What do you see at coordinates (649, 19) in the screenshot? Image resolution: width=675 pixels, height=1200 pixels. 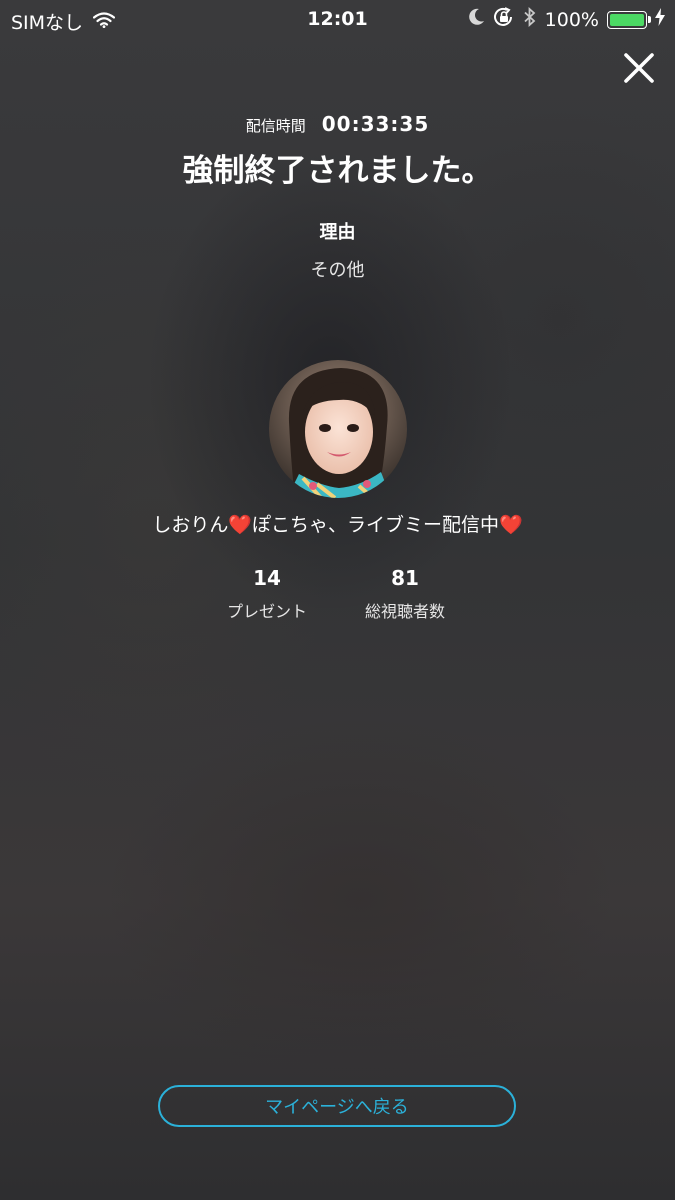 I see `battery-cap` at bounding box center [649, 19].